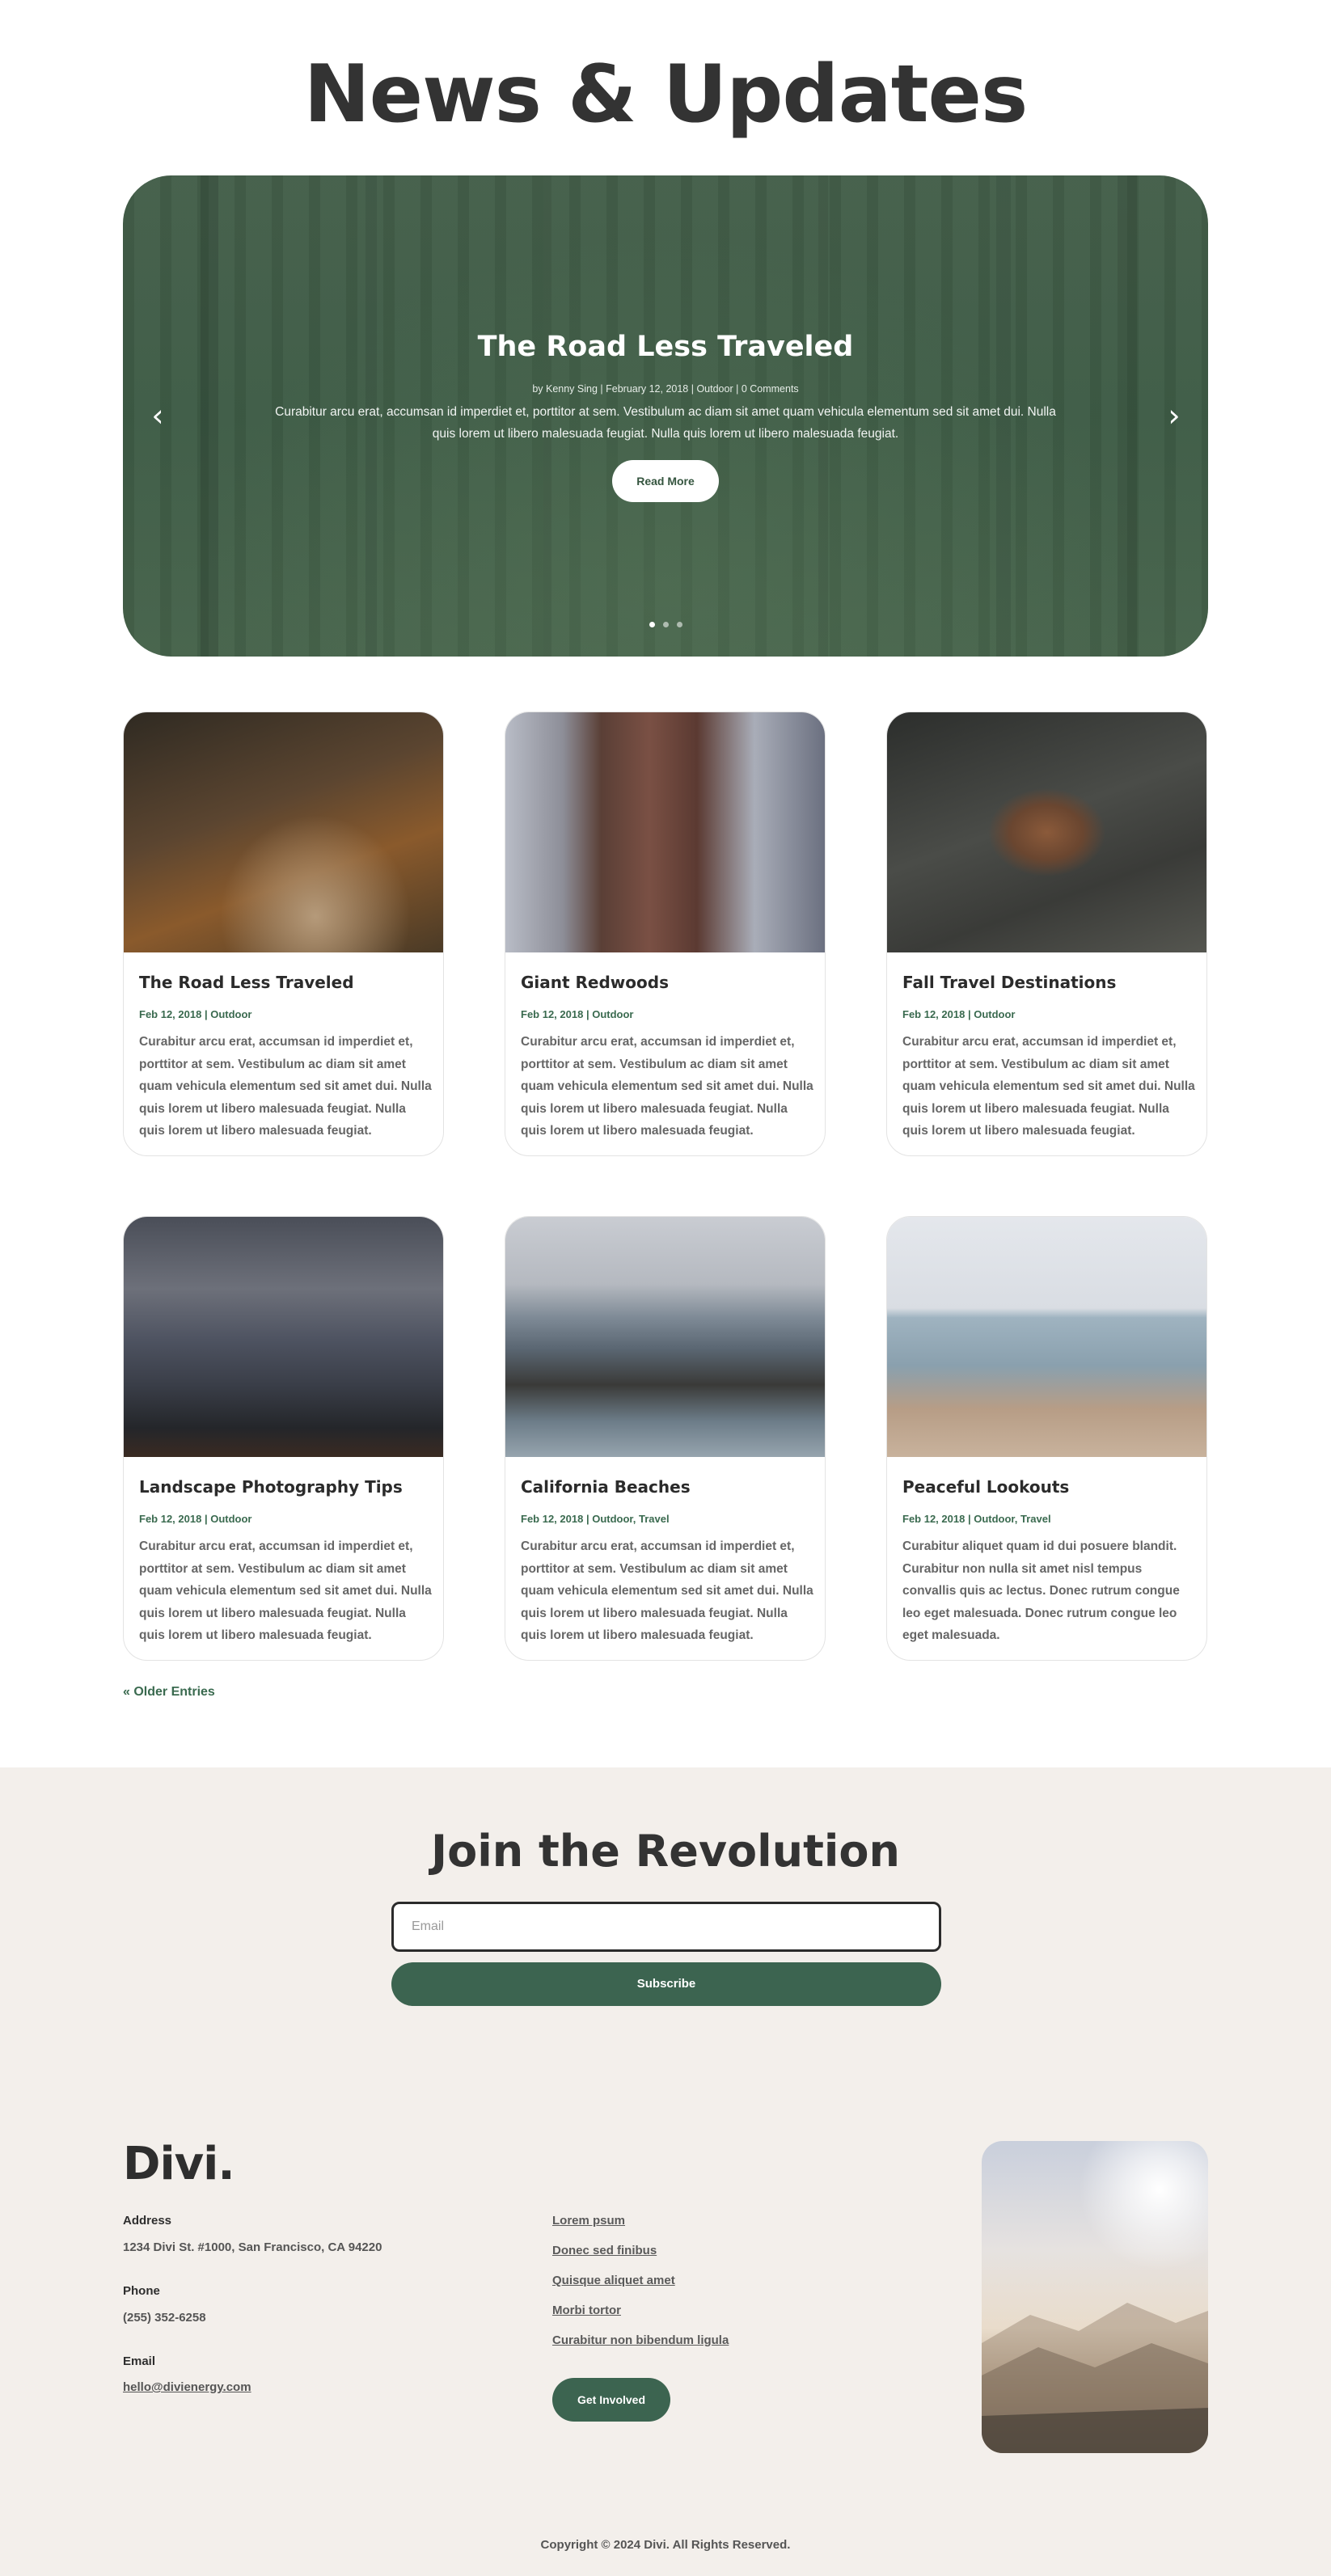  Describe the element at coordinates (595, 982) in the screenshot. I see `post-title: Giant Redwoods` at that location.